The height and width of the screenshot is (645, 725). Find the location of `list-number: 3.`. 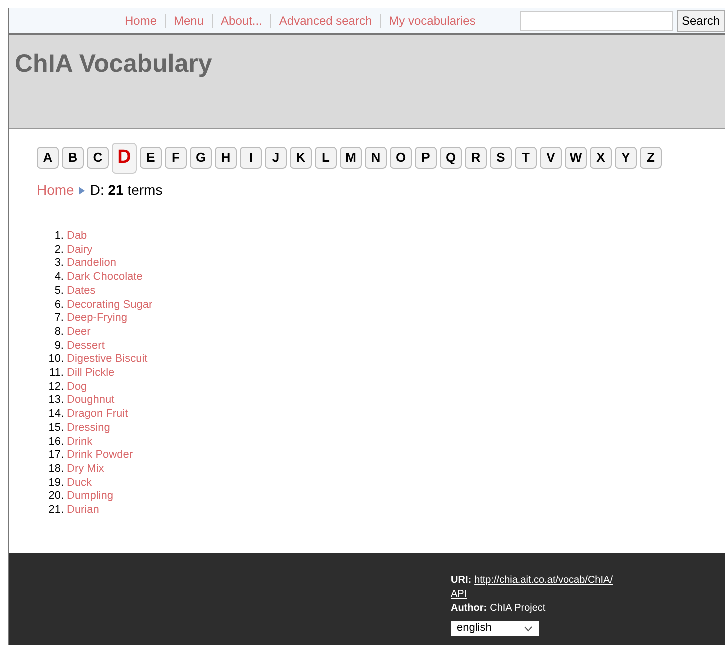

list-number: 3. is located at coordinates (59, 264).